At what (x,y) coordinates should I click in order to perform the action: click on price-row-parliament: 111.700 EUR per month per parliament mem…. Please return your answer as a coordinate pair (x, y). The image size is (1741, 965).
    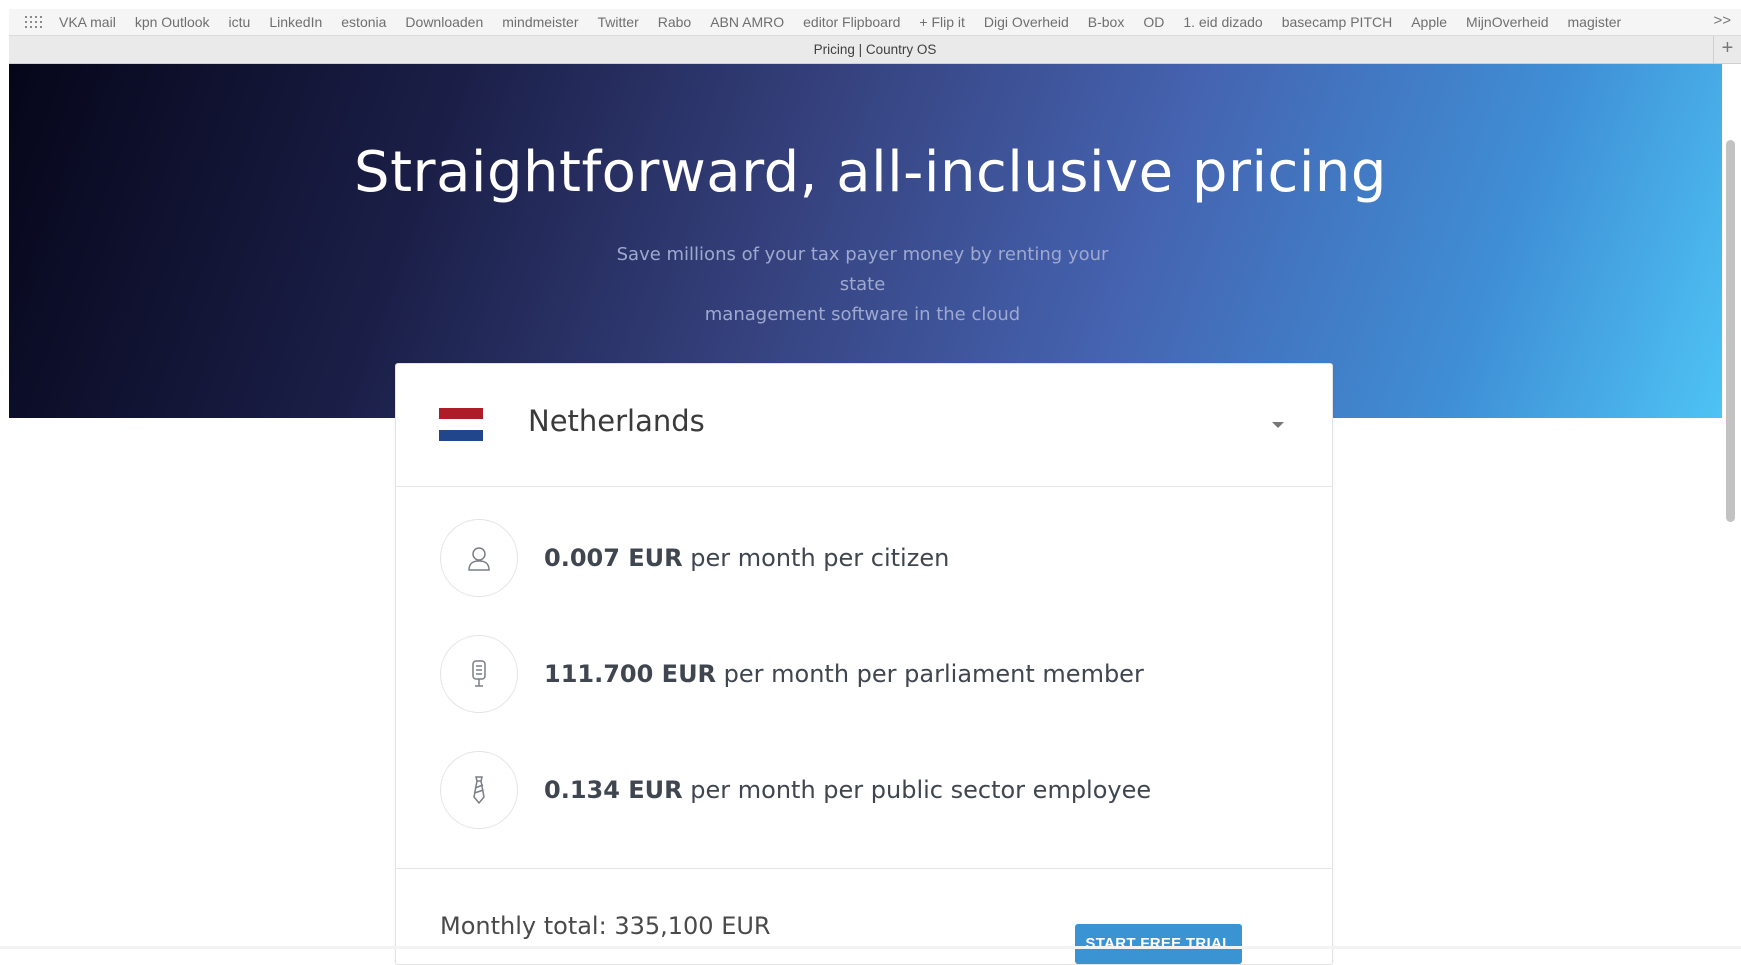
    Looking at the image, I should click on (864, 675).